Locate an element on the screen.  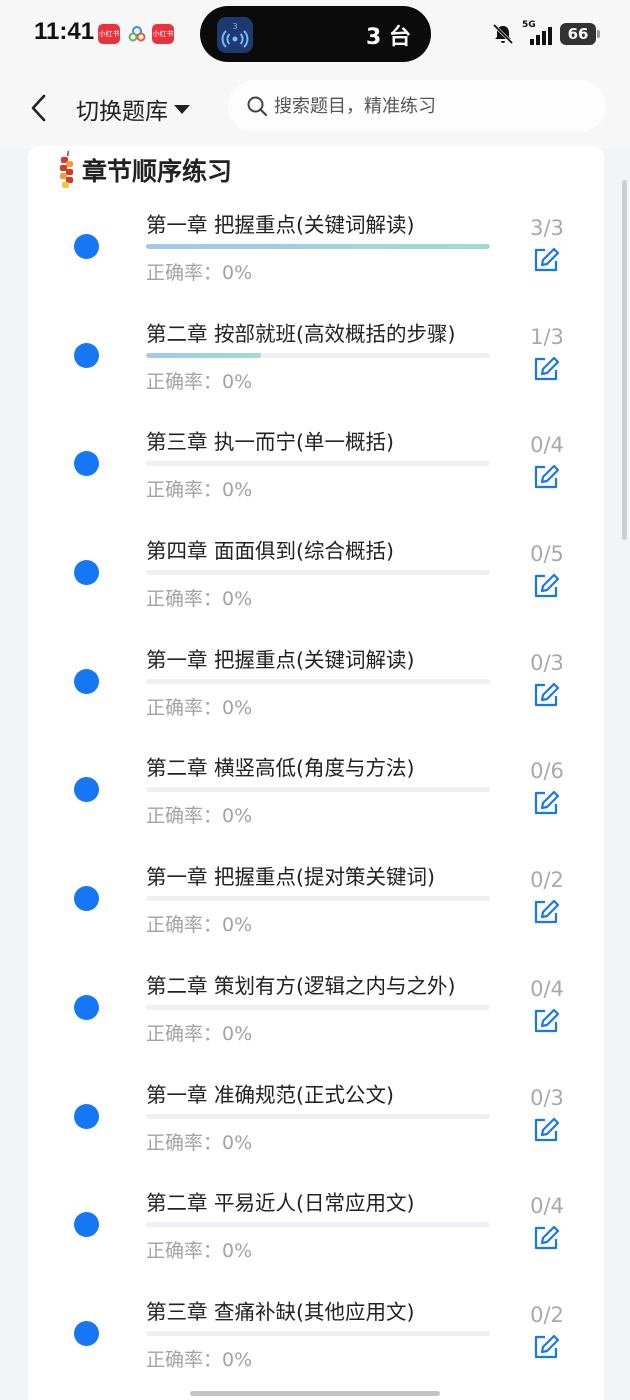
signal-icon: 5G is located at coordinates (537, 33).